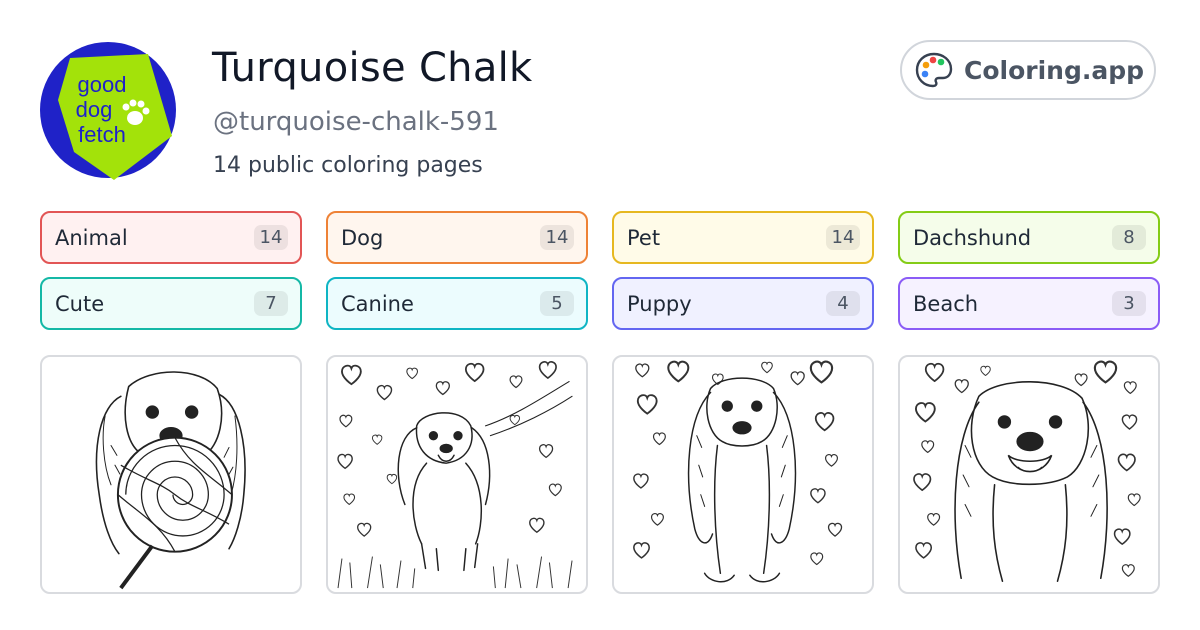 This screenshot has width=1200, height=630. What do you see at coordinates (1129, 303) in the screenshot?
I see `tag-count: 3` at bounding box center [1129, 303].